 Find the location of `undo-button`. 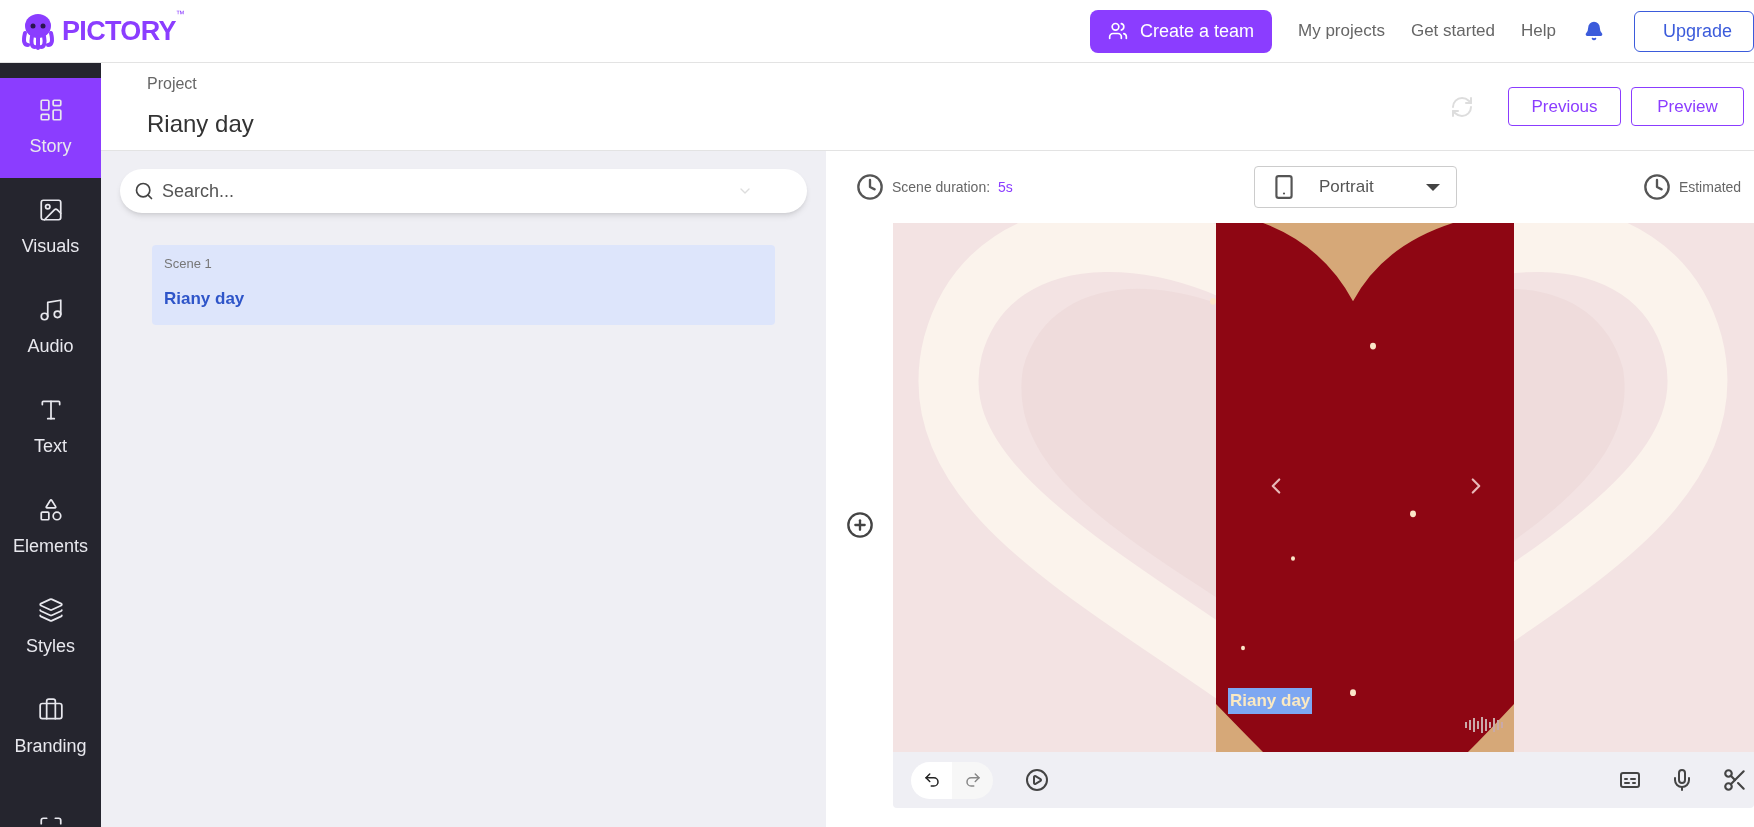

undo-button is located at coordinates (931, 780).